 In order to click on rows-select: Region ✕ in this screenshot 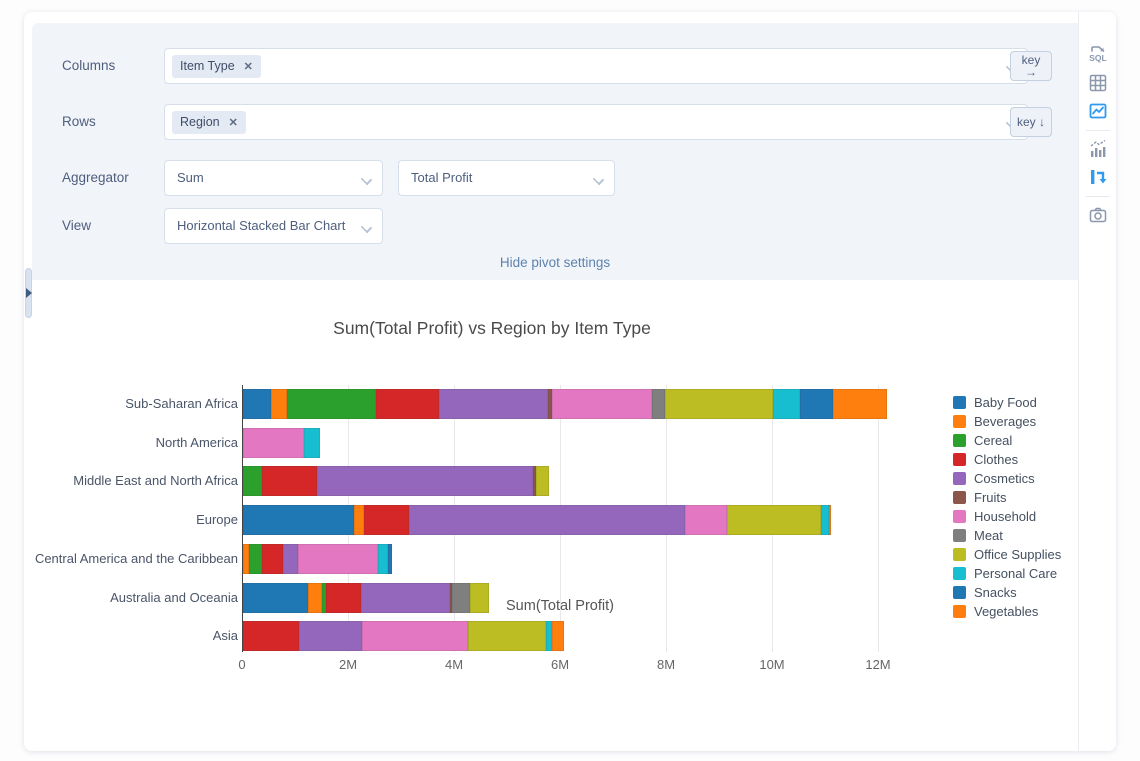, I will do `click(596, 122)`.